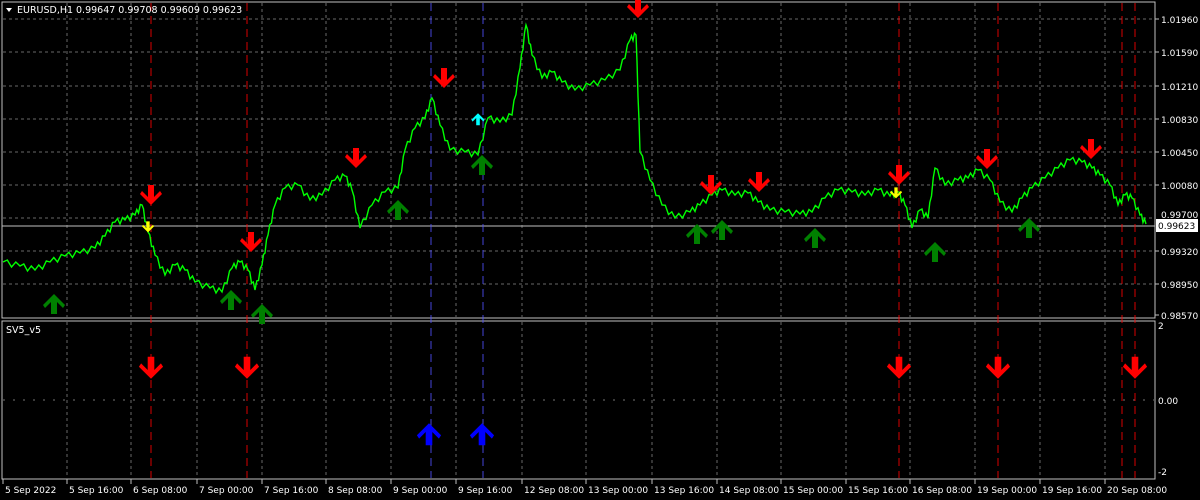 The image size is (1200, 500). I want to click on time-axis-label: 12 Sep 08:00, so click(554, 491).